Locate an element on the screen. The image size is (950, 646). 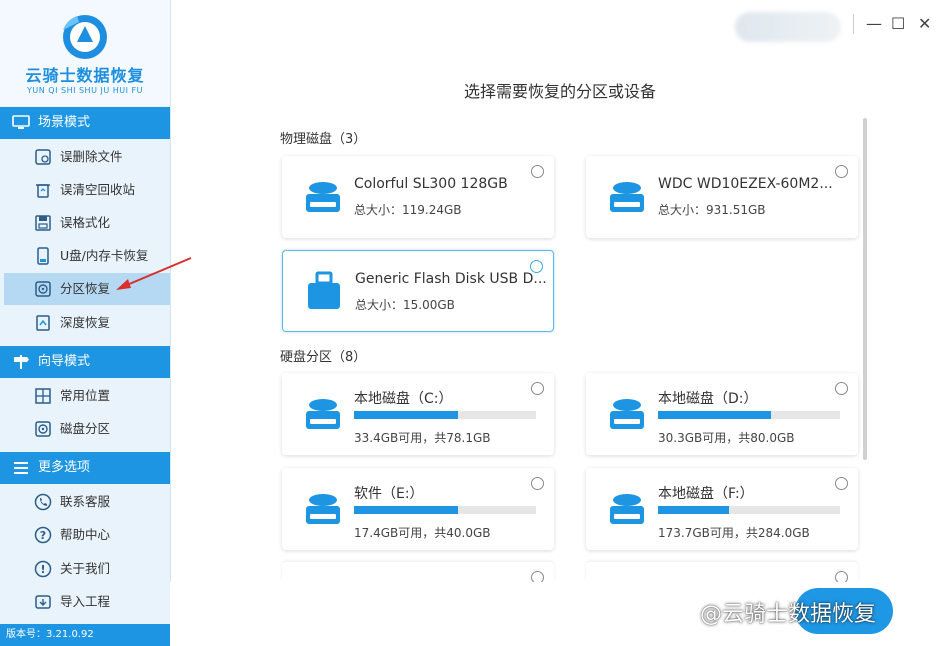
version-label: 版本号：3.21.0.92 is located at coordinates (85, 635).